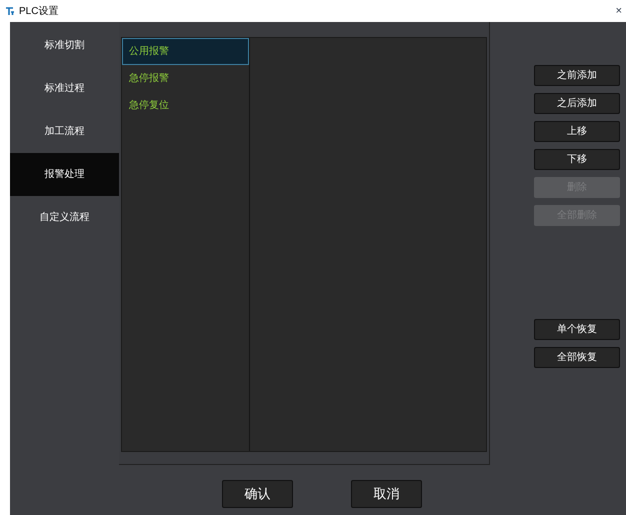  What do you see at coordinates (577, 159) in the screenshot?
I see `action-button: 下移` at bounding box center [577, 159].